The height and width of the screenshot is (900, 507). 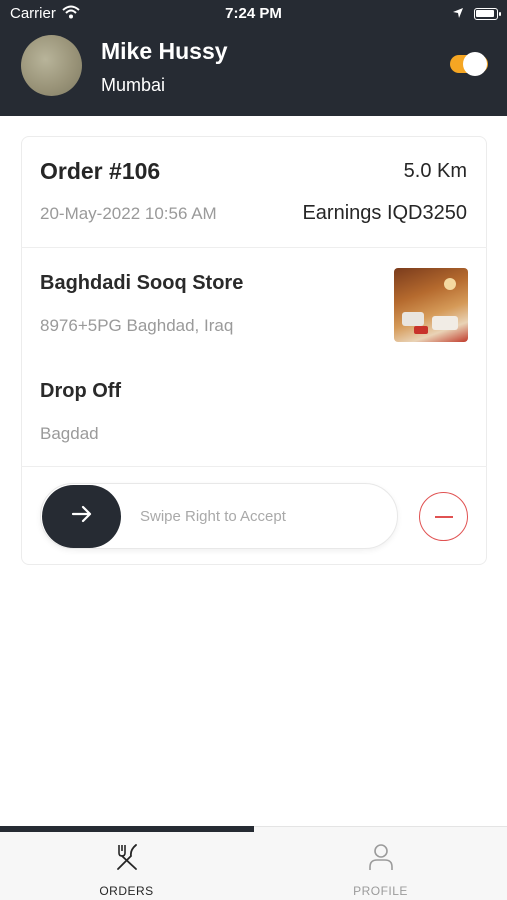 What do you see at coordinates (164, 51) in the screenshot?
I see `user-name: Mike Hussy` at bounding box center [164, 51].